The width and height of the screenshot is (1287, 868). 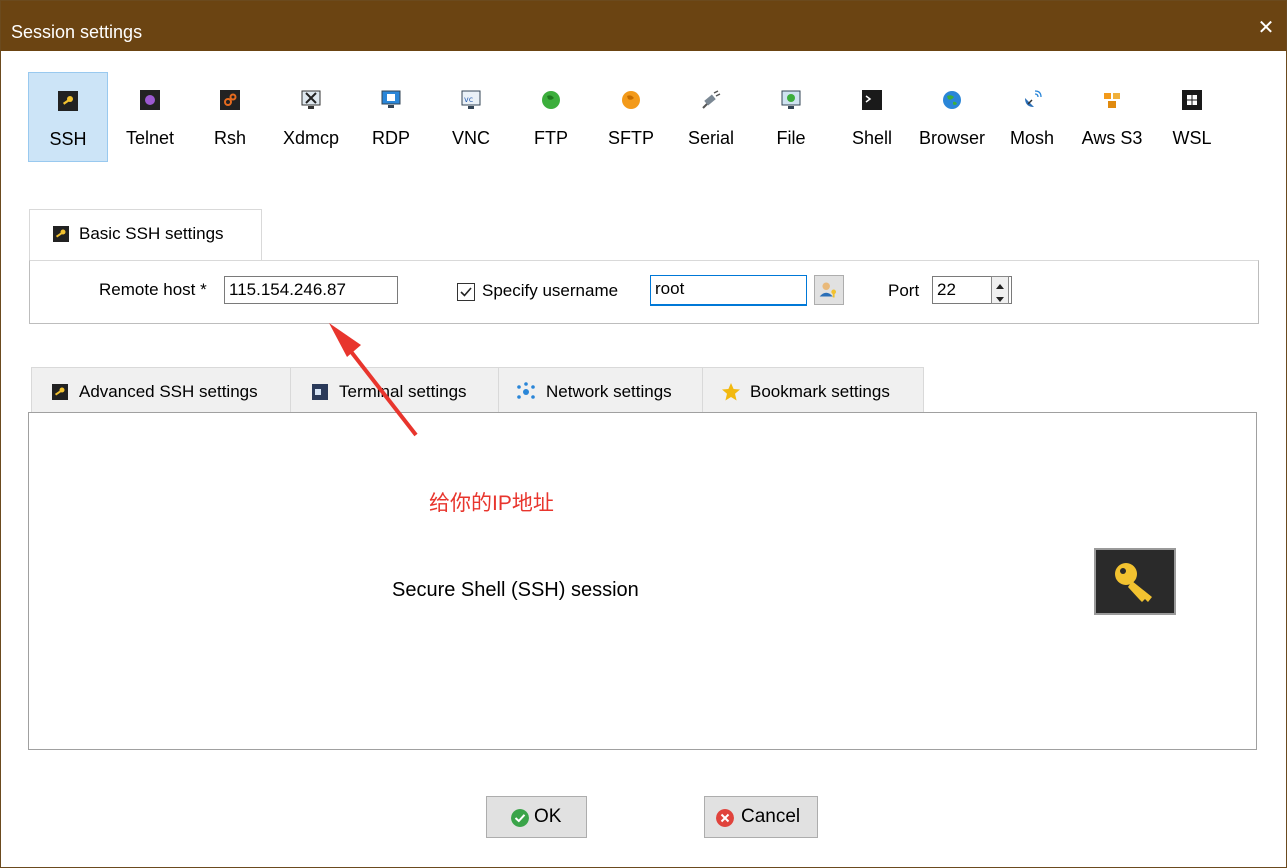 I want to click on protocol-rdp: RDP, so click(x=391, y=117).